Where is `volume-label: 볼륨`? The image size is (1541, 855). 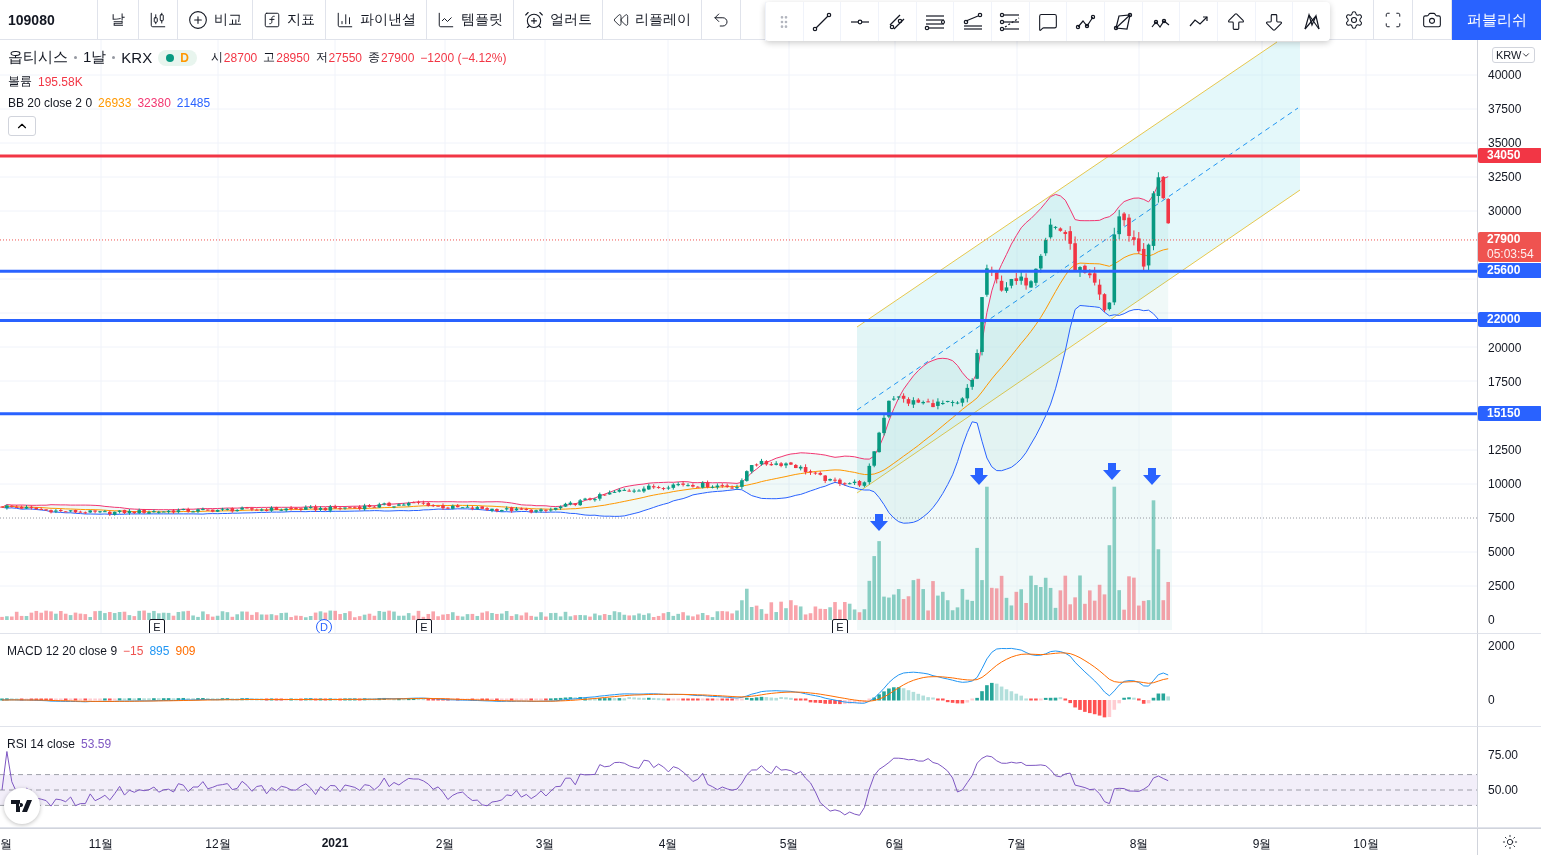 volume-label: 볼륨 is located at coordinates (20, 81).